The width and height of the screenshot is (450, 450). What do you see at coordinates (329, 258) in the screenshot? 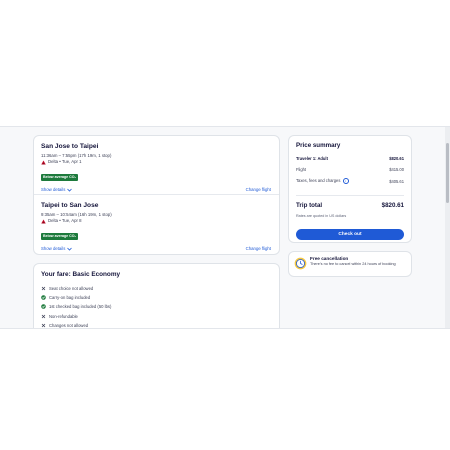
I see `cancellation-title: Free cancellation` at bounding box center [329, 258].